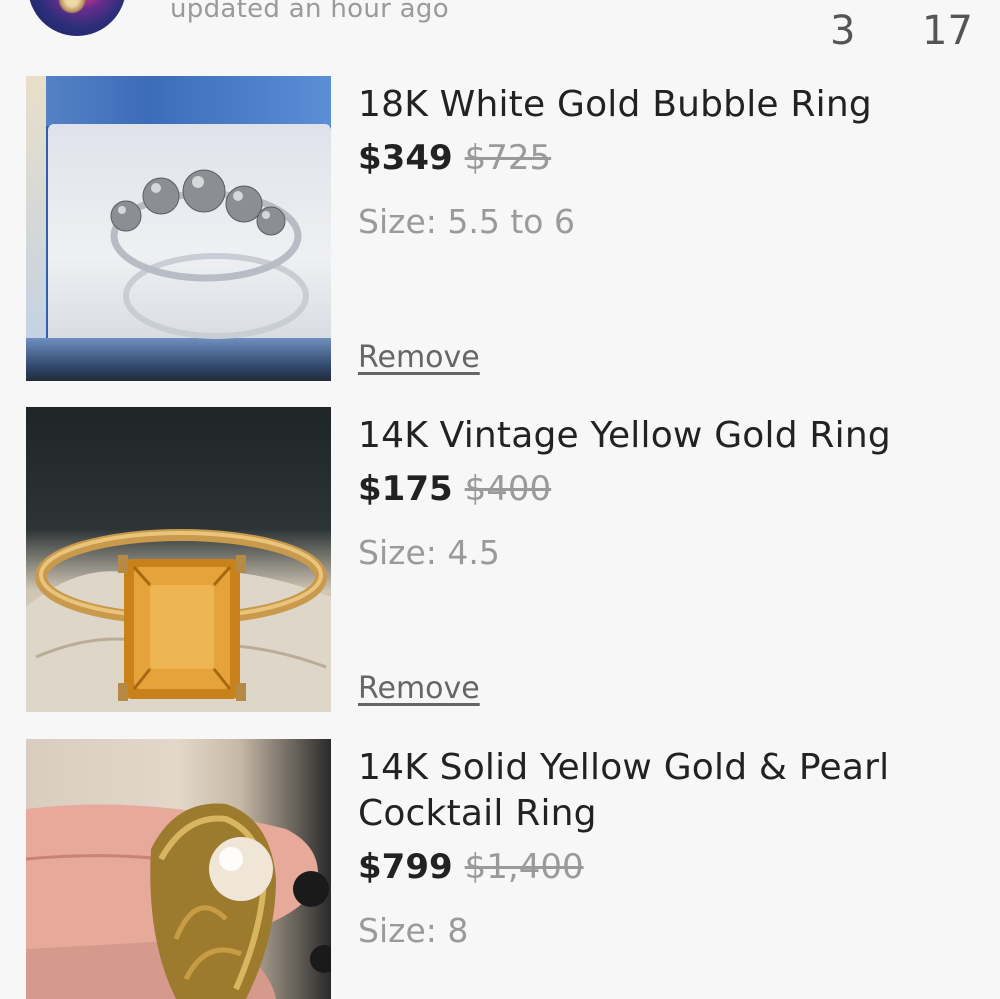  What do you see at coordinates (659, 158) in the screenshot?
I see `item-prices: $349 $725` at bounding box center [659, 158].